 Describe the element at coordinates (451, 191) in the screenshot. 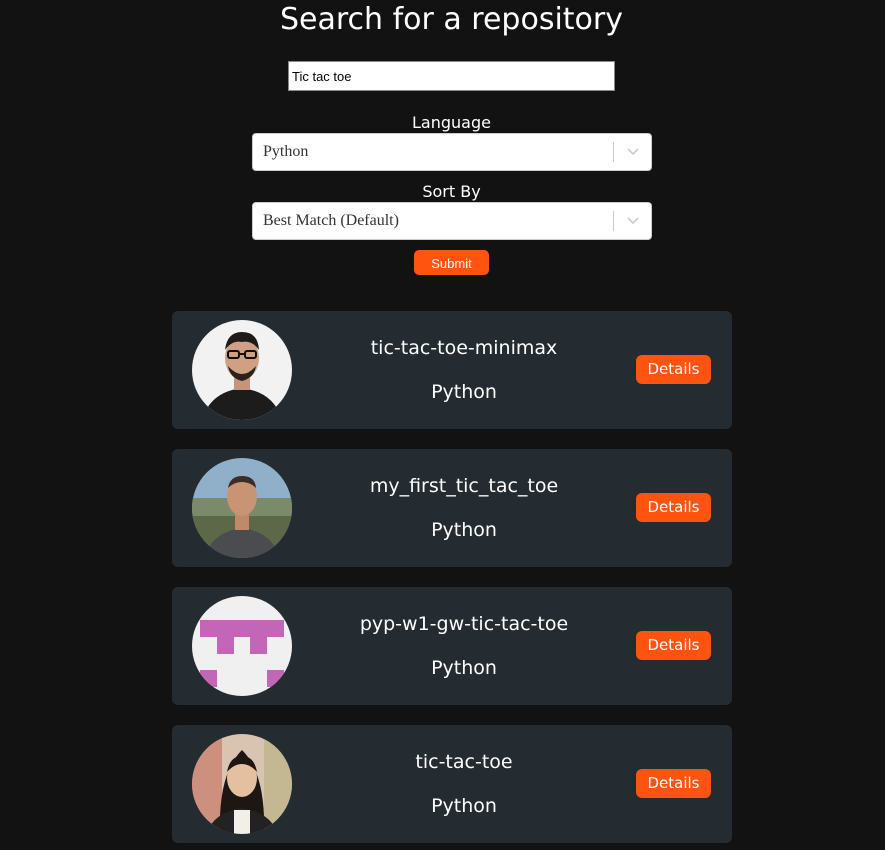

I see `sort-label: Sort By` at that location.